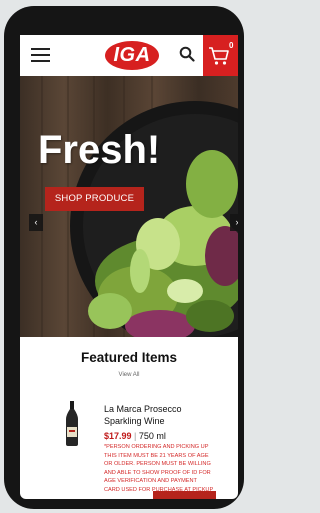  What do you see at coordinates (40, 55) in the screenshot?
I see `hamburger-menu-icon` at bounding box center [40, 55].